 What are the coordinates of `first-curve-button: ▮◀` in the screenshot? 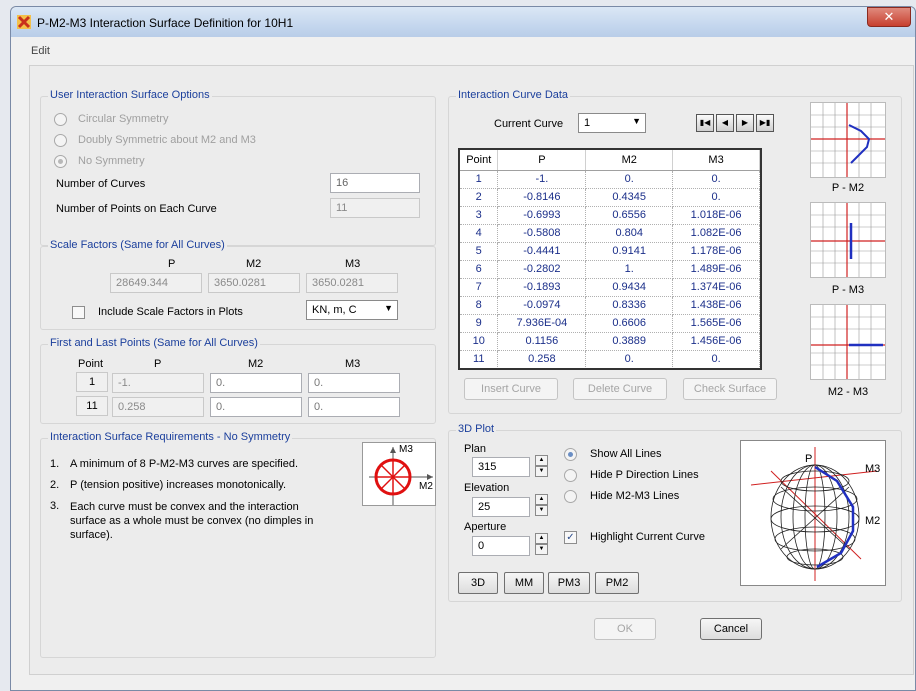 It's located at (705, 123).